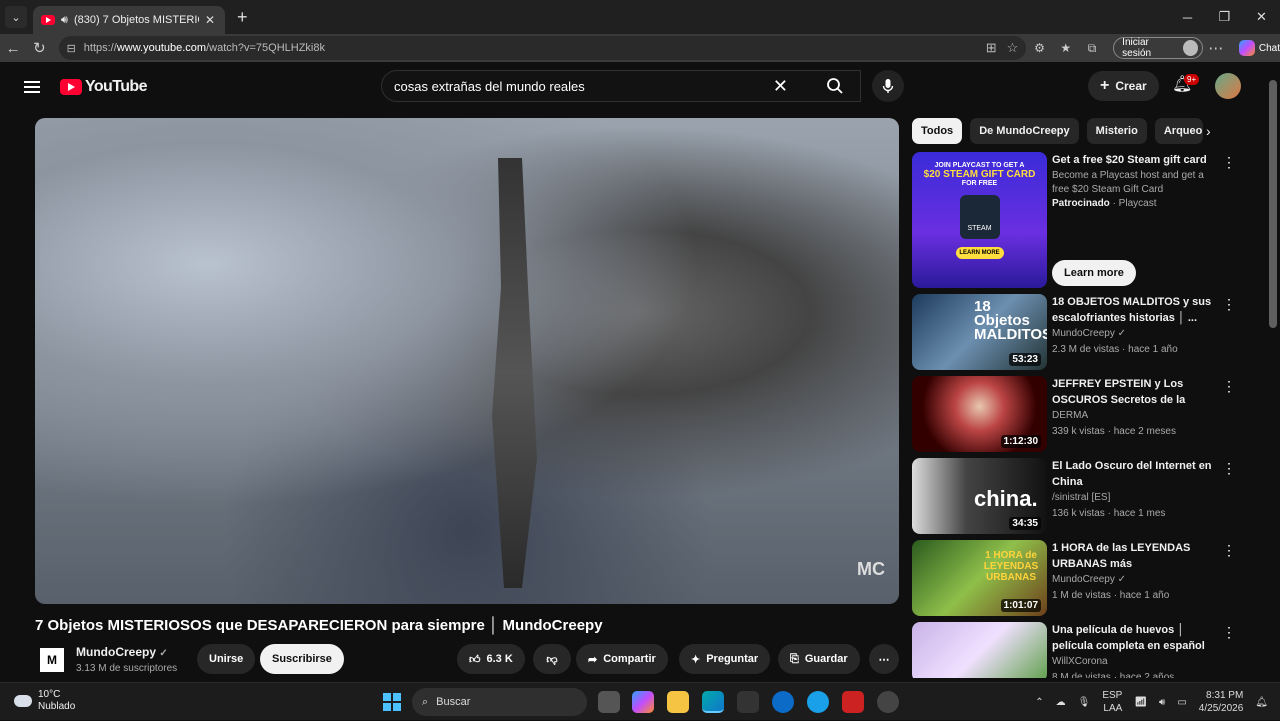  Describe the element at coordinates (1109, 513) in the screenshot. I see `video-meta: 136 k vistas · hace 1 mes` at that location.